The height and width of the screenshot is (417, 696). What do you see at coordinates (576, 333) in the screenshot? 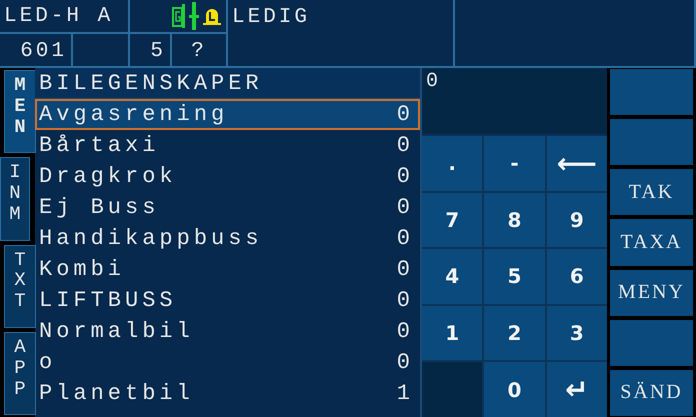
I see `keypad-key: 3` at bounding box center [576, 333].